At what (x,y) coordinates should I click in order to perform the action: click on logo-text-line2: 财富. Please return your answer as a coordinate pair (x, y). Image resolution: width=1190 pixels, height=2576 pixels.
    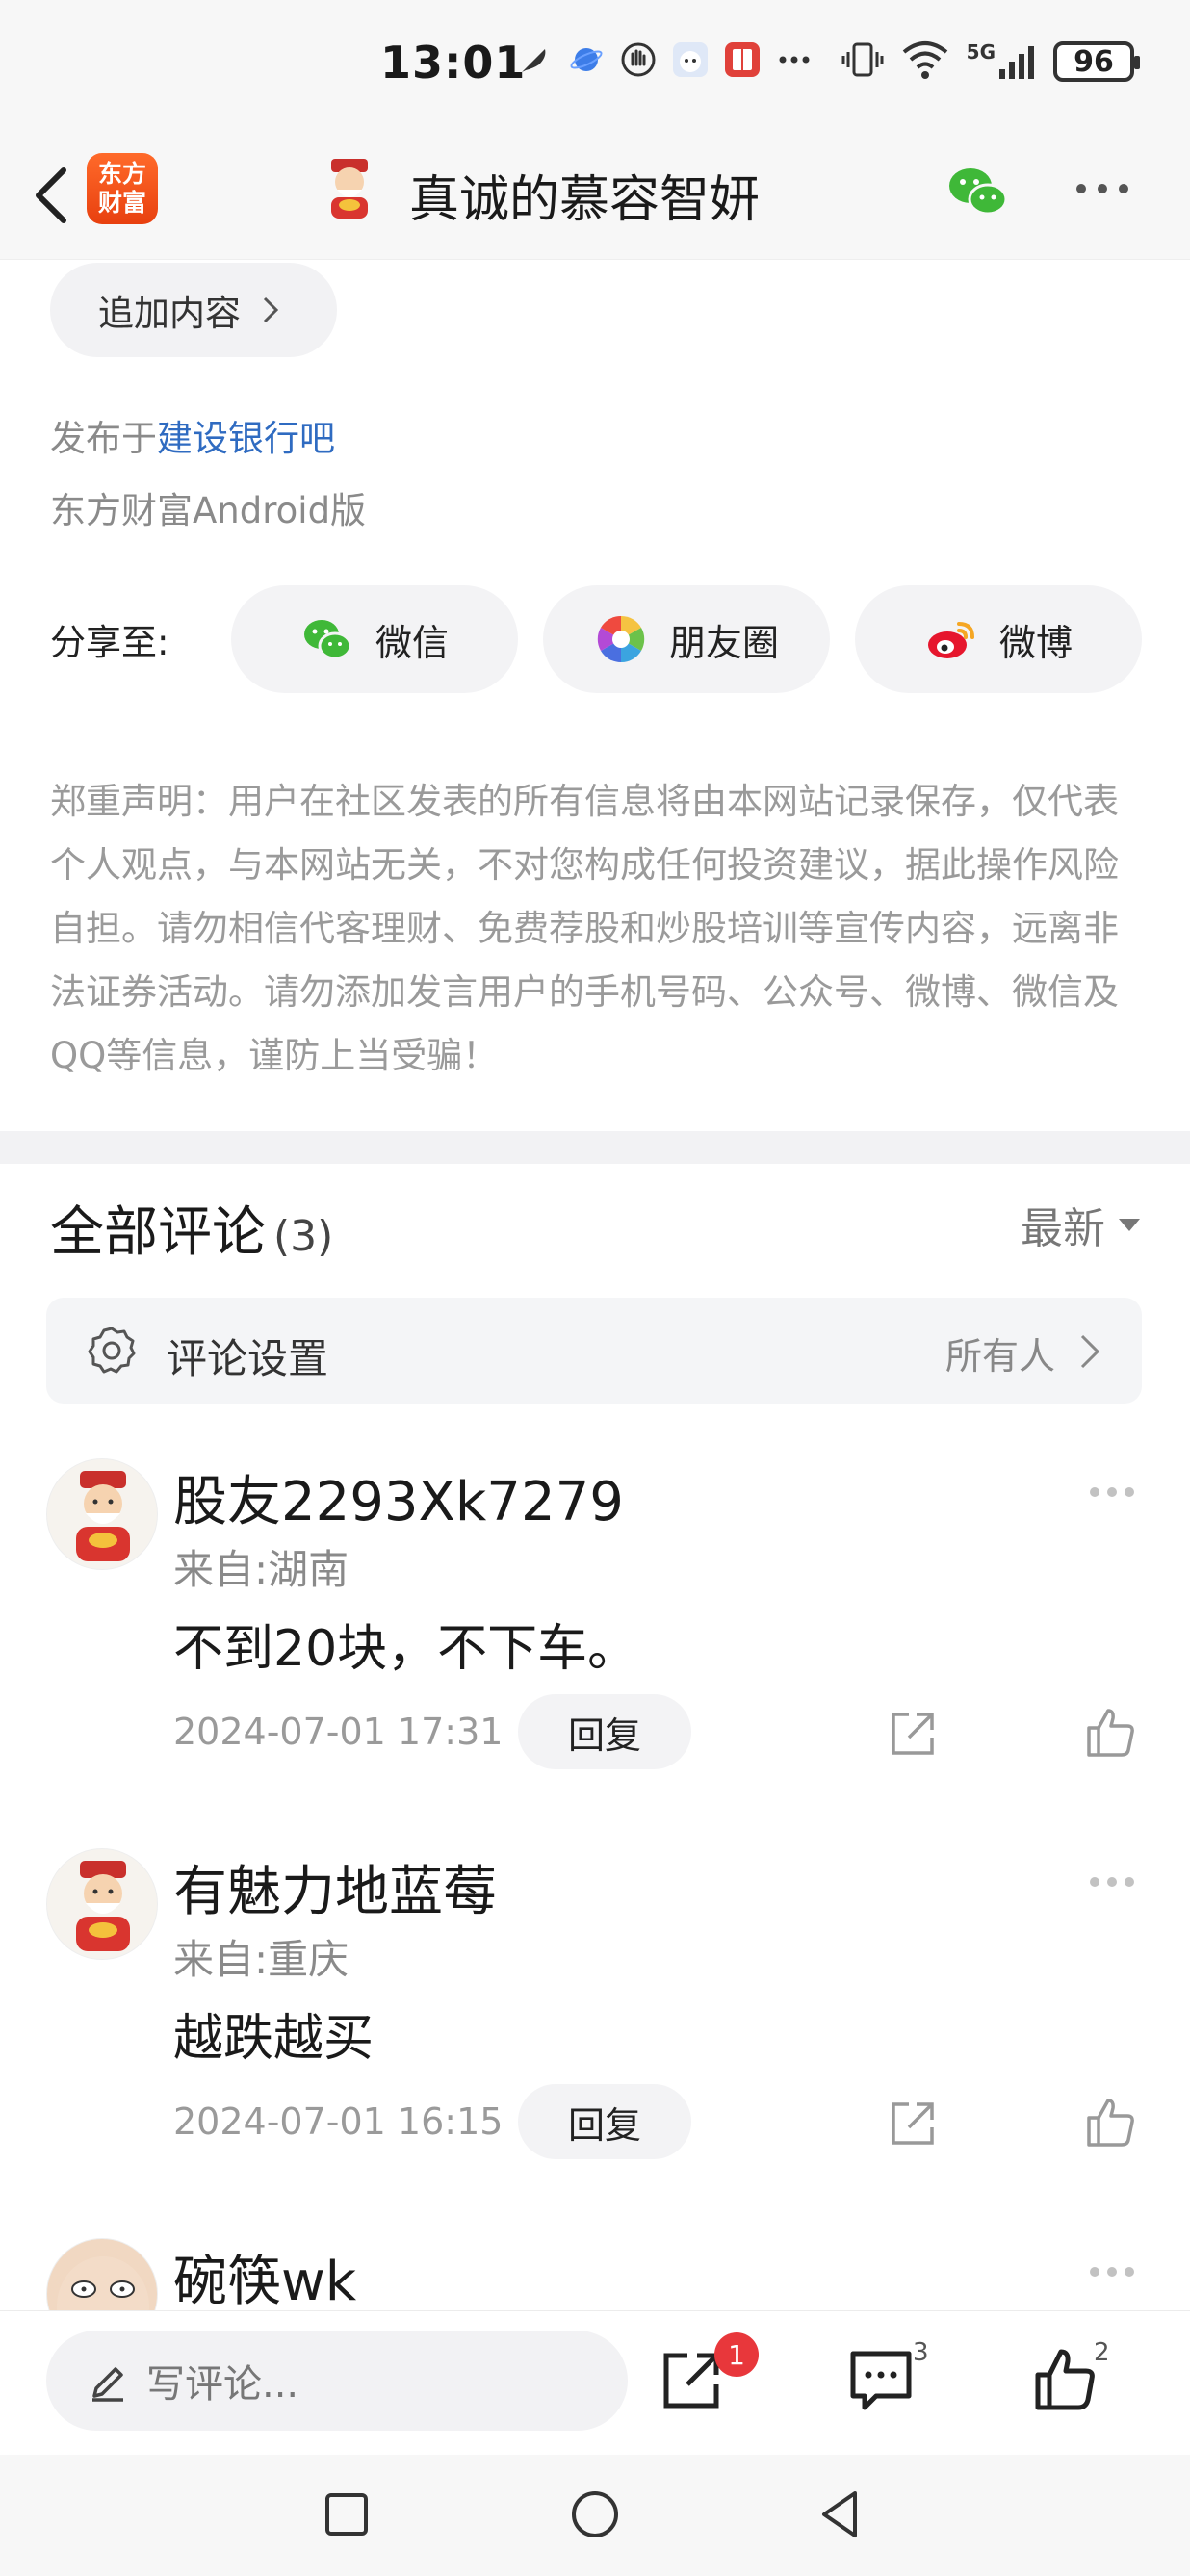
    Looking at the image, I should click on (122, 203).